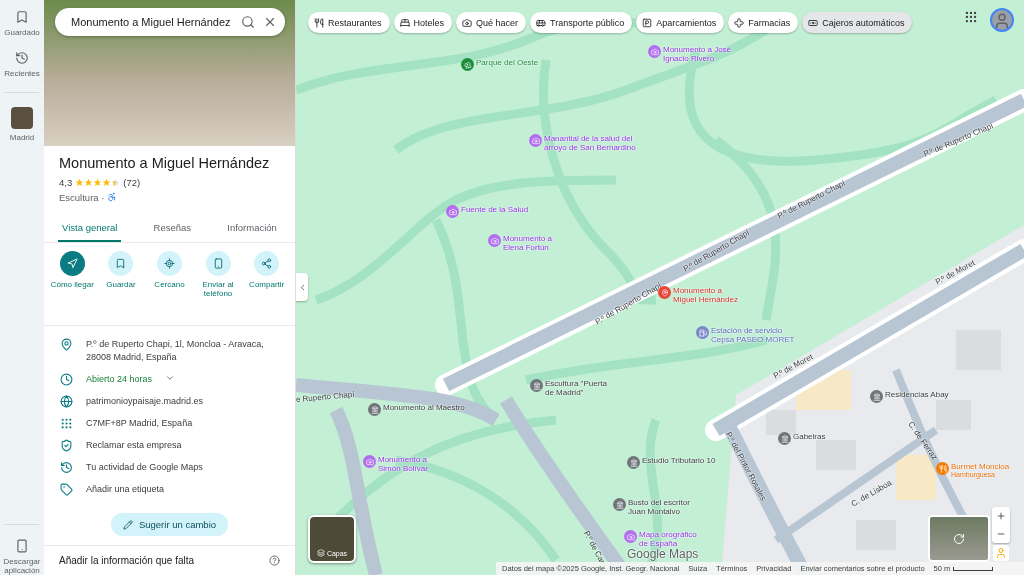 The width and height of the screenshot is (1024, 575). What do you see at coordinates (349, 22) in the screenshot?
I see `category-chip: Restaurantes` at bounding box center [349, 22].